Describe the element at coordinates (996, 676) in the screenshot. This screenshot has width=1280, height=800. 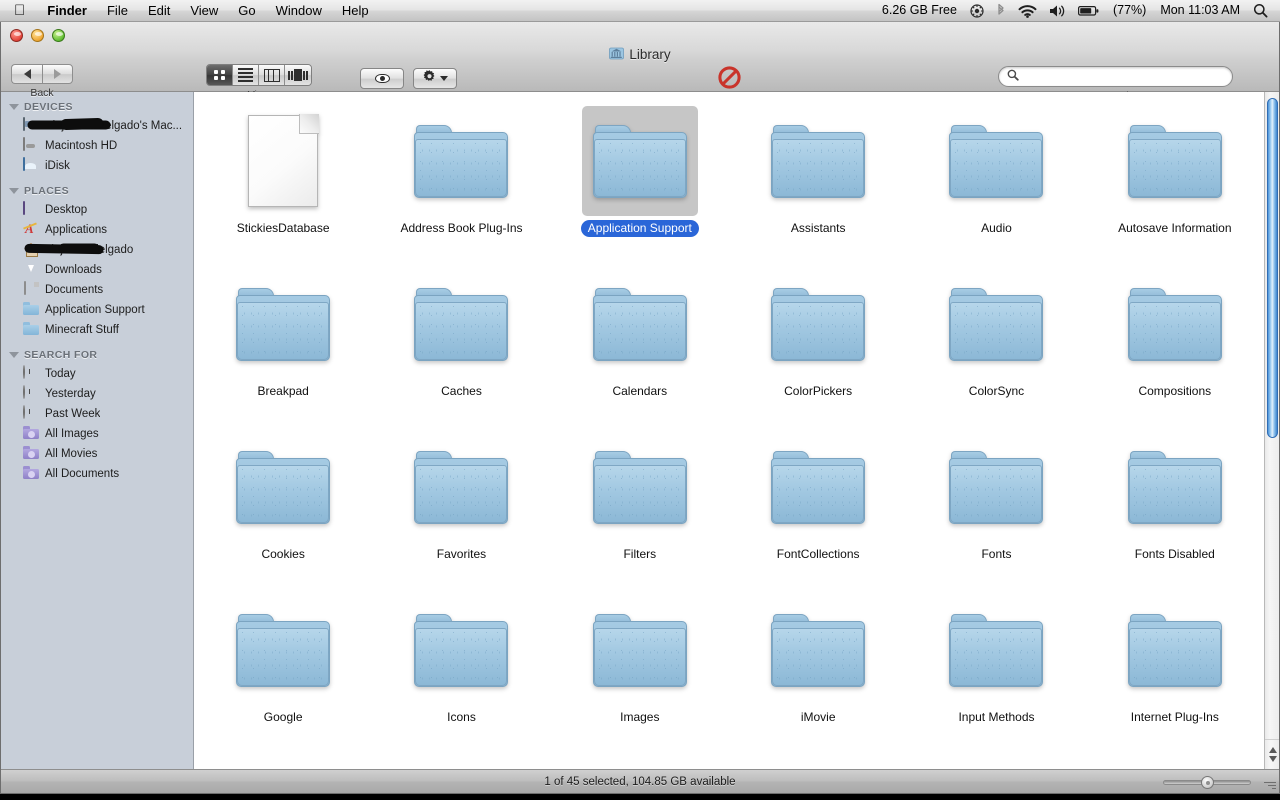
I see `file-item: Input Methods` at that location.